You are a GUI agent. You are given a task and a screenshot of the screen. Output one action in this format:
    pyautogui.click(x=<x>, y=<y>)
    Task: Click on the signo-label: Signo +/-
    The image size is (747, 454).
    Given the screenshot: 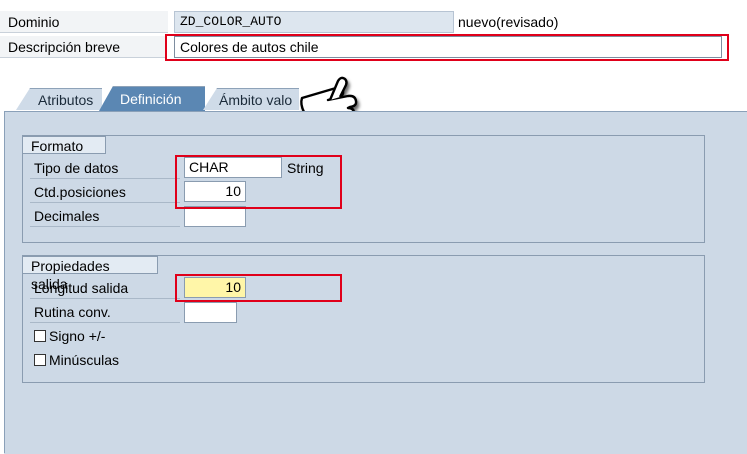 What is the action you would take?
    pyautogui.click(x=77, y=336)
    